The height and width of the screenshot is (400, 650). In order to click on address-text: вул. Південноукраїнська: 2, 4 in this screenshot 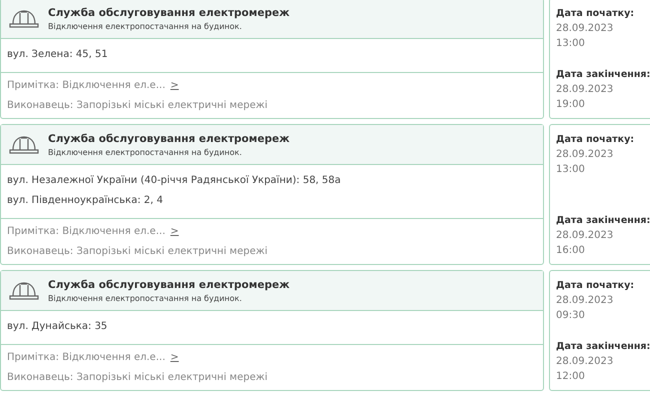, I will do `click(85, 201)`.